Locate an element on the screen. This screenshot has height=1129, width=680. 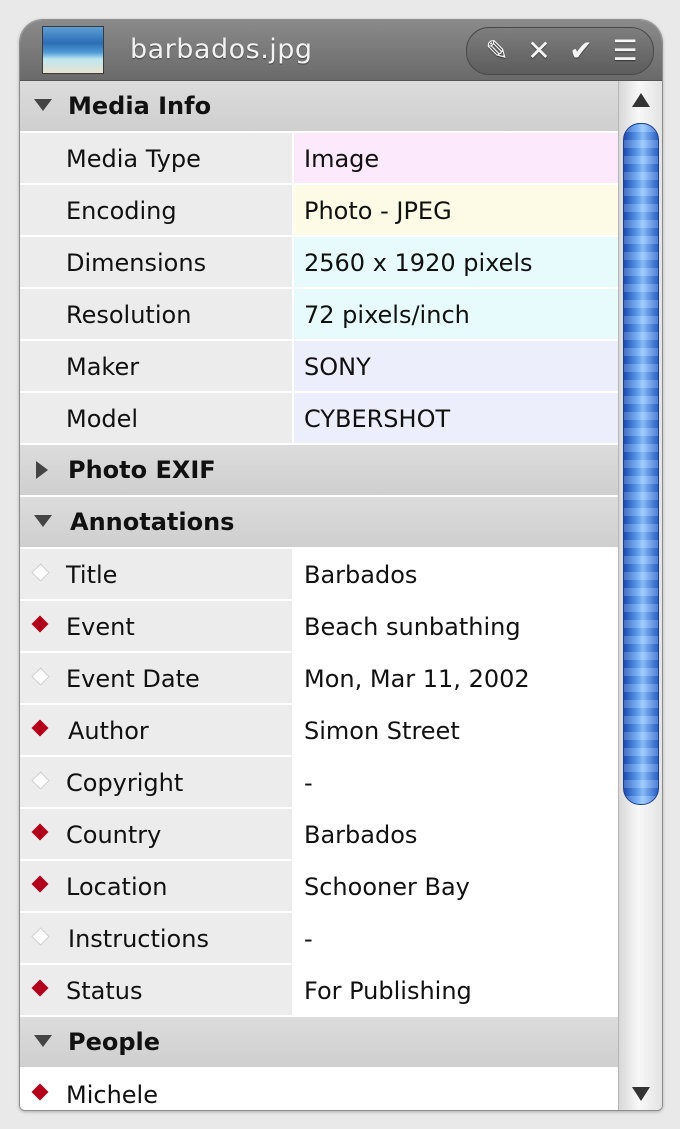
property-value: CYBERSHOT is located at coordinates (377, 419).